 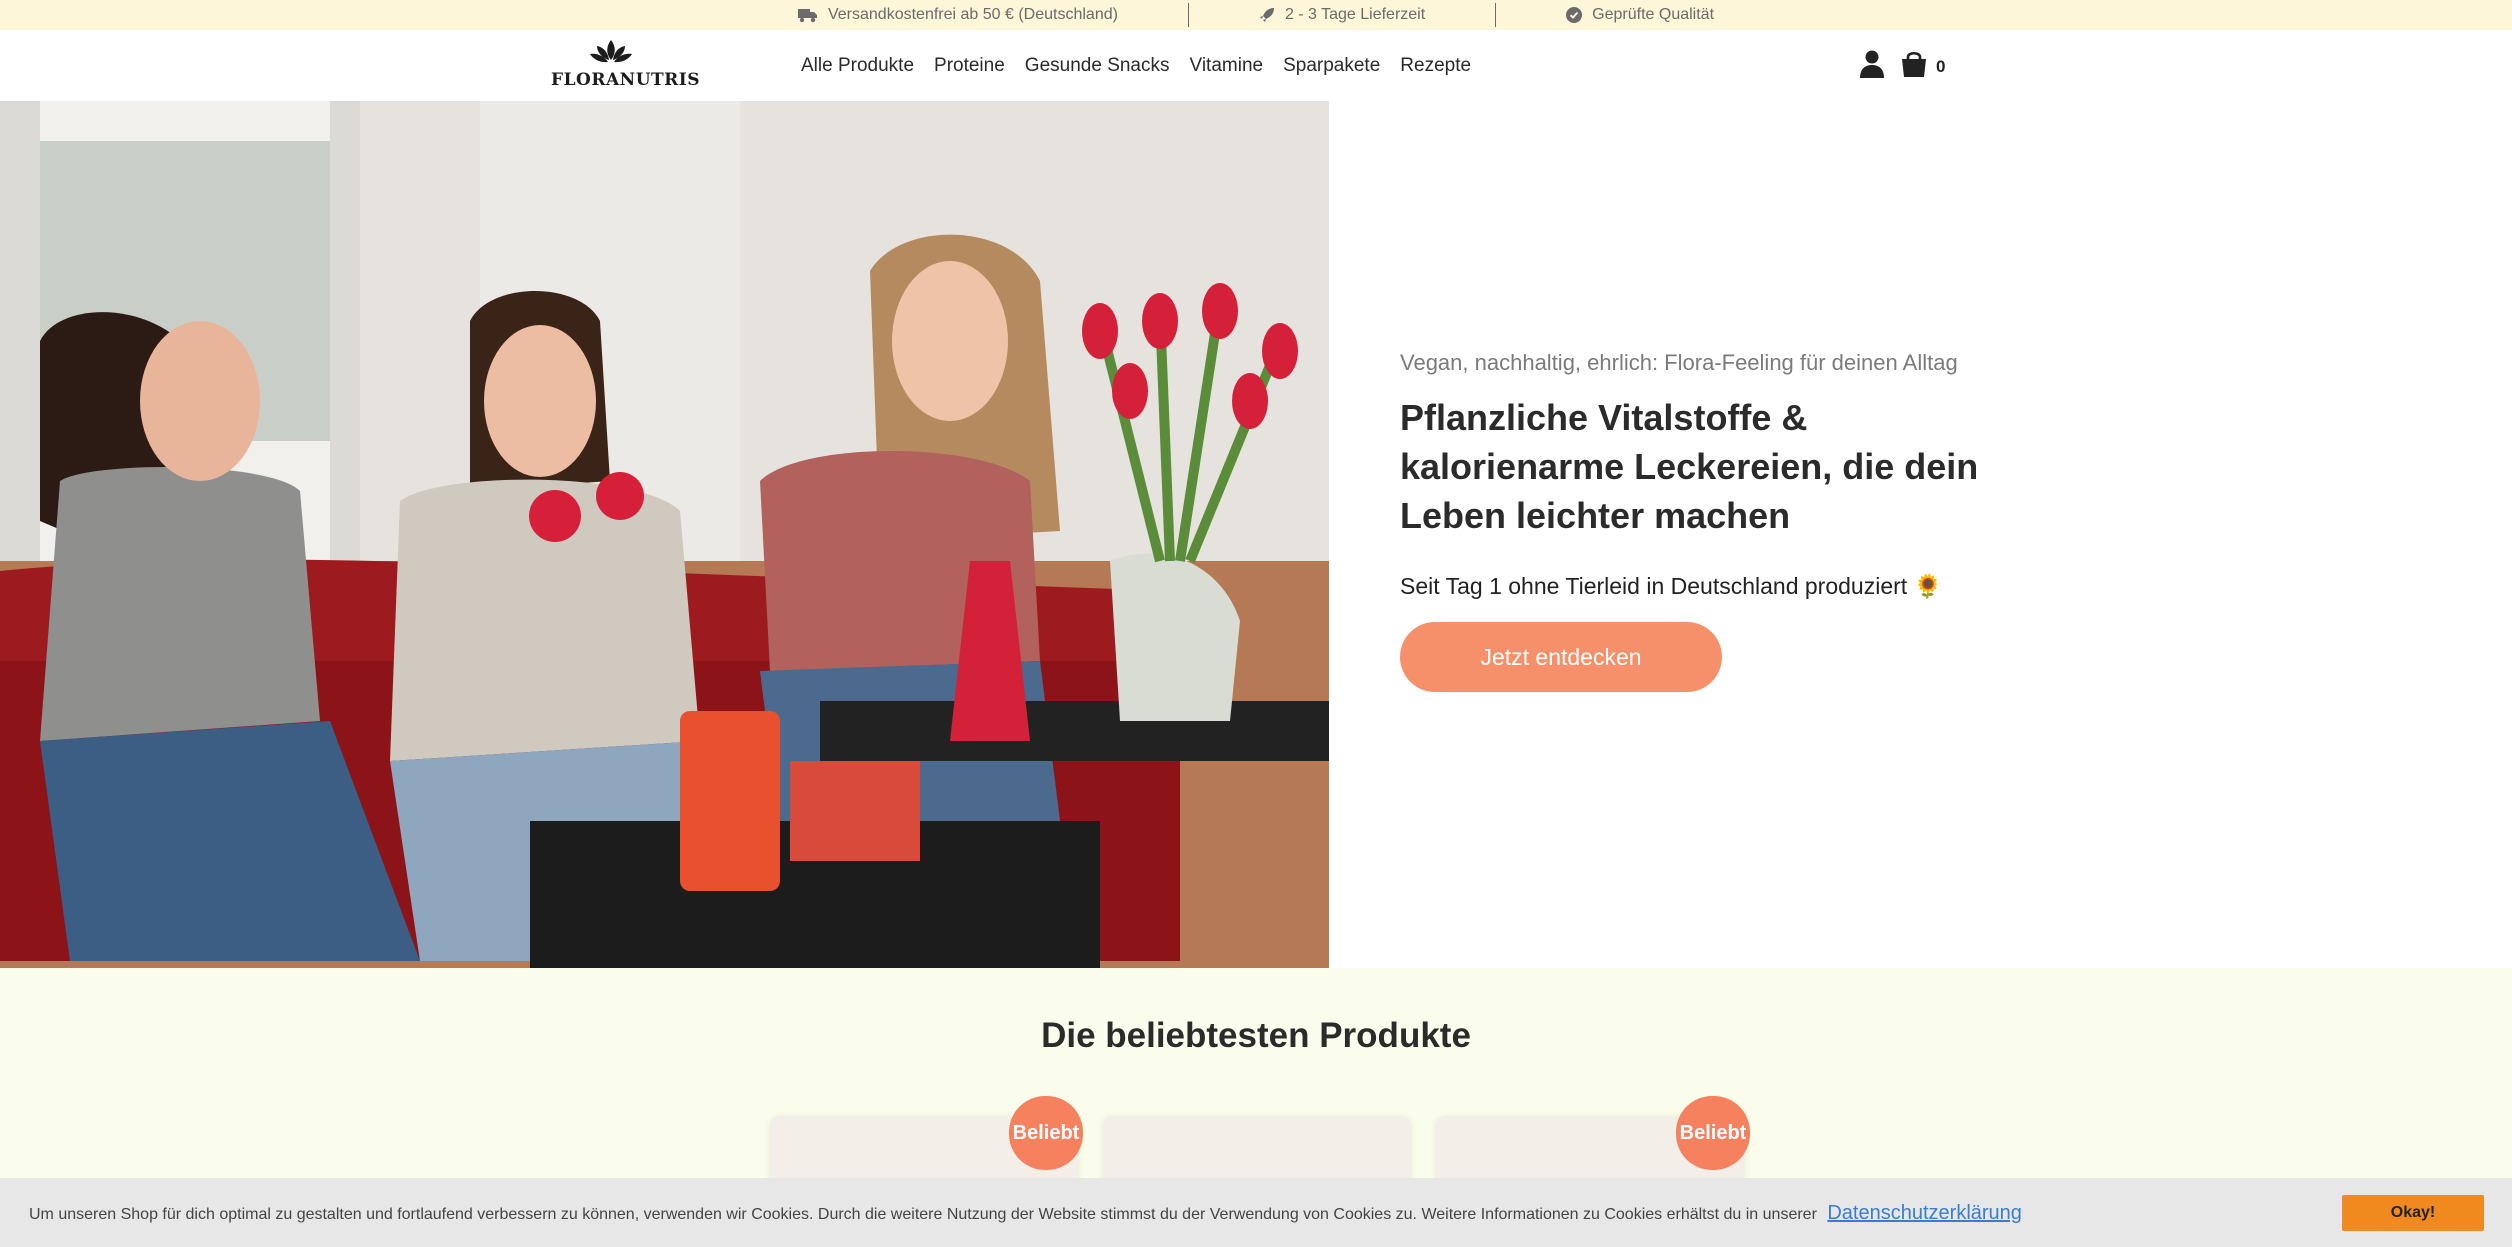 I want to click on delivery-info: 2 - 3 Tage Lieferzeit, so click(x=1342, y=15).